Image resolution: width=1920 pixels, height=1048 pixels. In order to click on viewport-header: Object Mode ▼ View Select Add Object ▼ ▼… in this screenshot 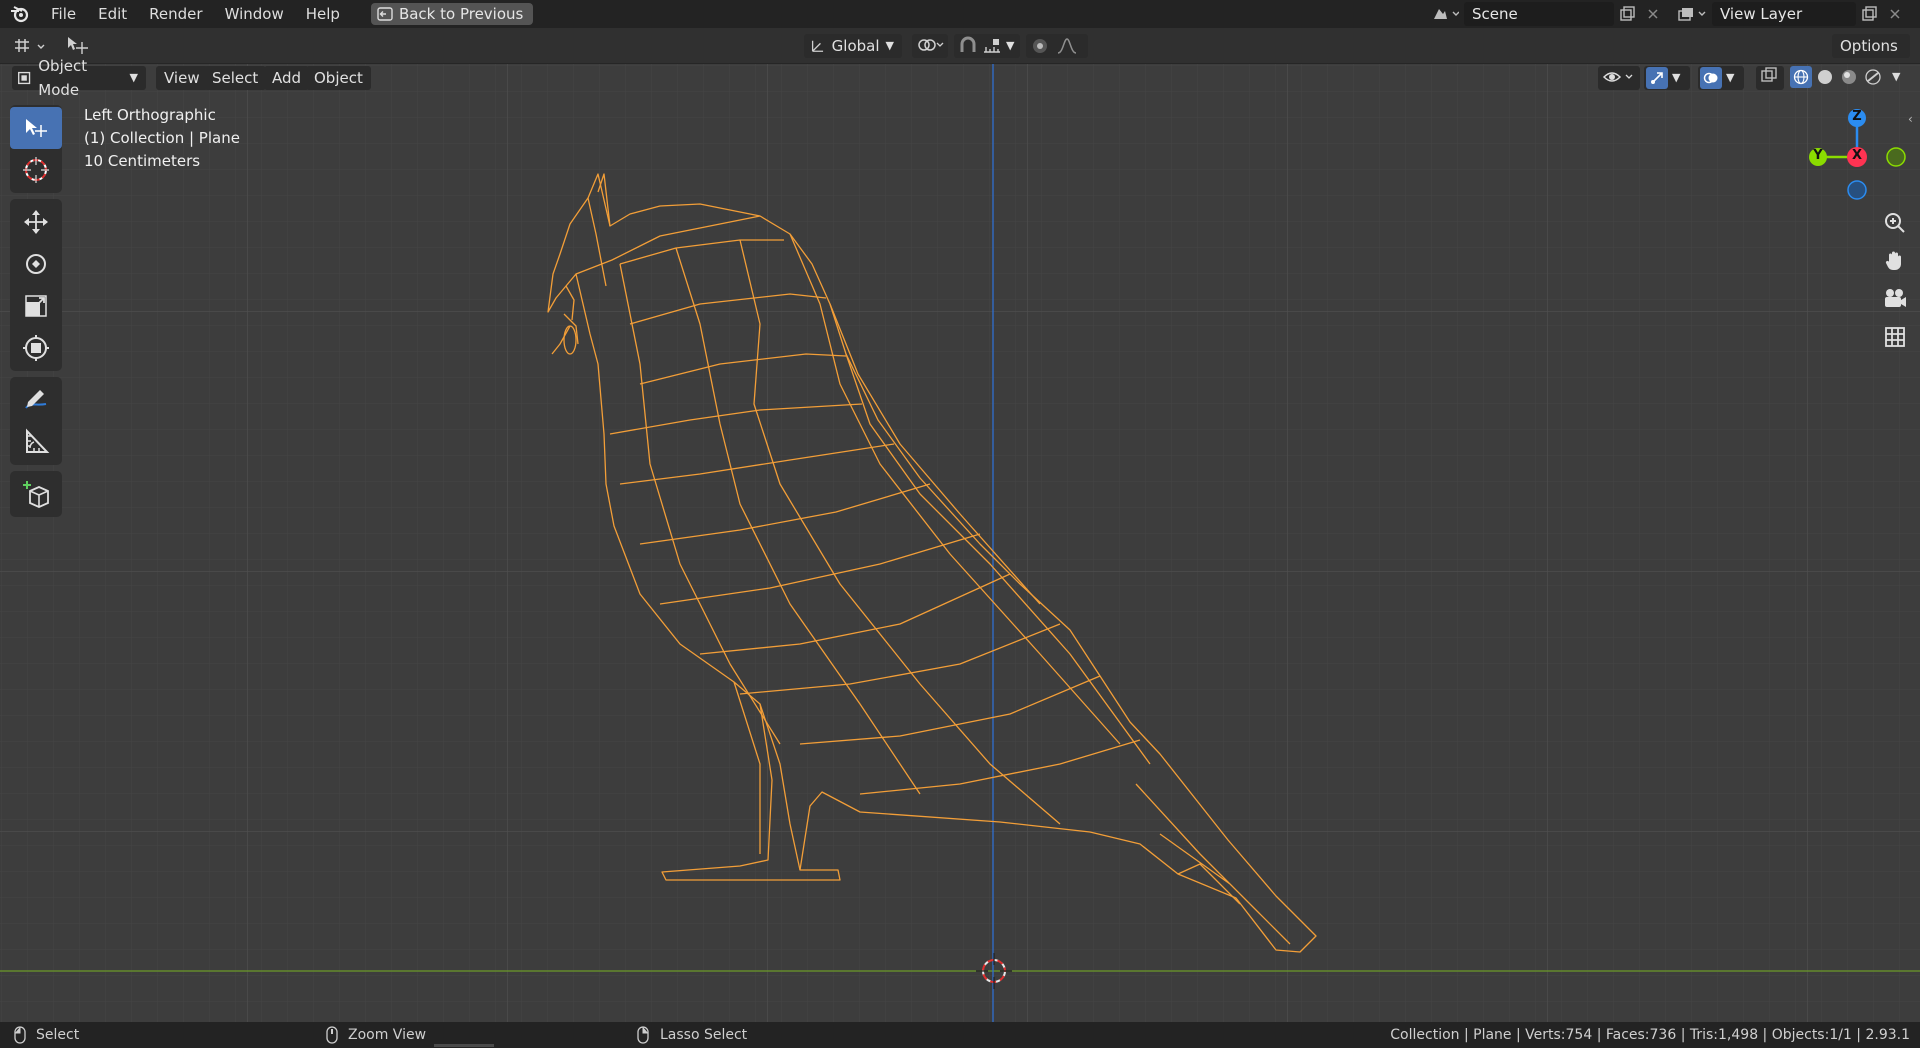, I will do `click(960, 78)`.